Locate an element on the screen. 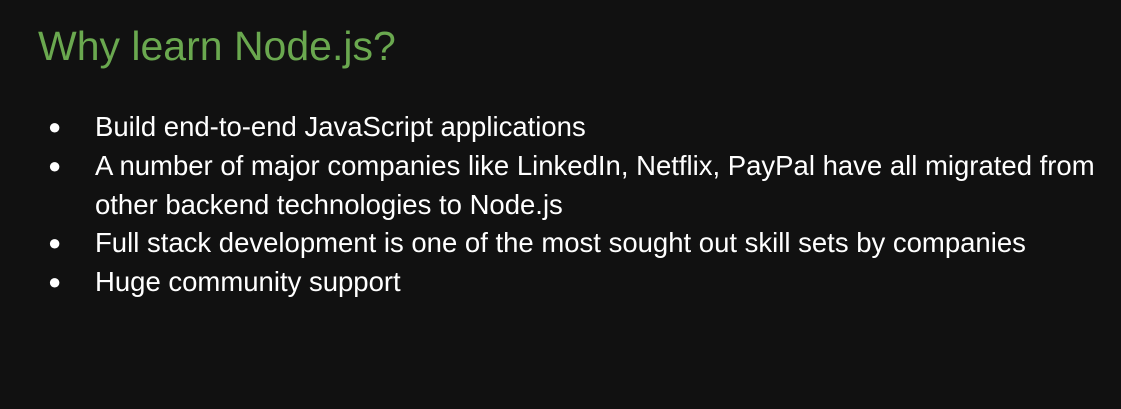 The height and width of the screenshot is (409, 1121). slide-title: Why learn Node.js? is located at coordinates (217, 46).